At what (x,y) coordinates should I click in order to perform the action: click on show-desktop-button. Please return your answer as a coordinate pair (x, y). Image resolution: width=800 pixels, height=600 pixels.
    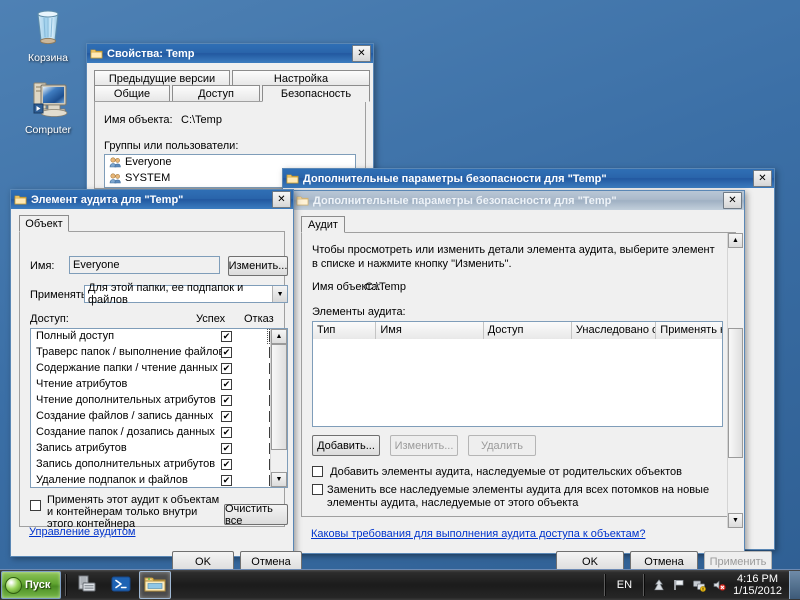
    Looking at the image, I should click on (794, 585).